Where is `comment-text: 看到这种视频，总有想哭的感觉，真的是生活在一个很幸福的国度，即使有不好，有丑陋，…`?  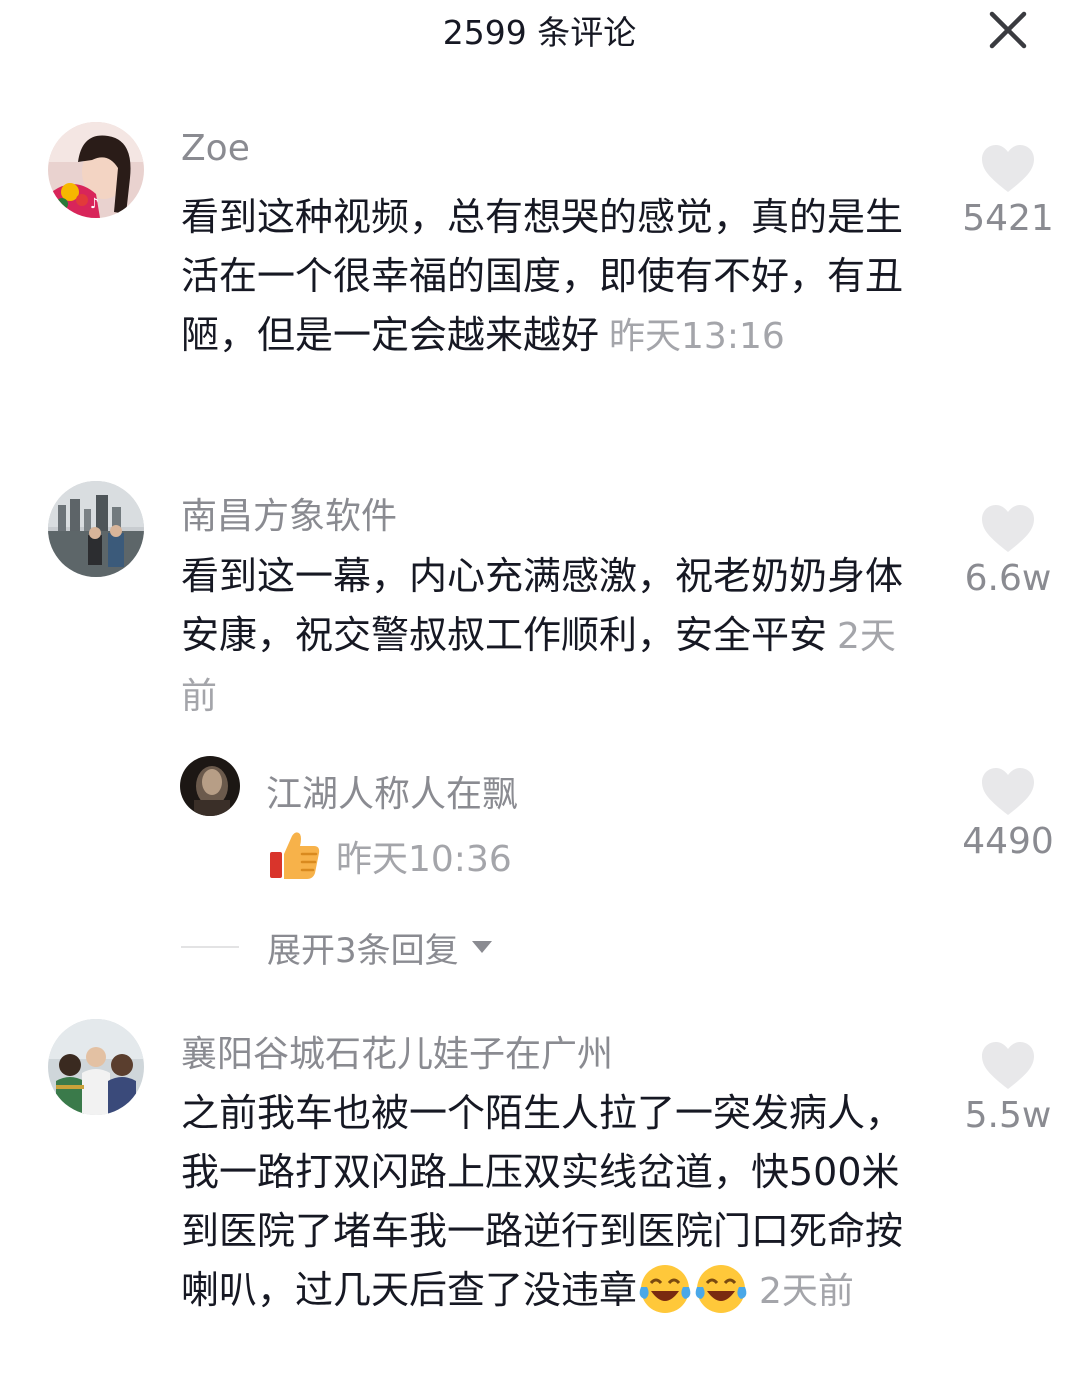 comment-text: 看到这种视频，总有想哭的感觉，真的是生活在一个很幸福的国度，即使有不好，有丑陋，… is located at coordinates (542, 276).